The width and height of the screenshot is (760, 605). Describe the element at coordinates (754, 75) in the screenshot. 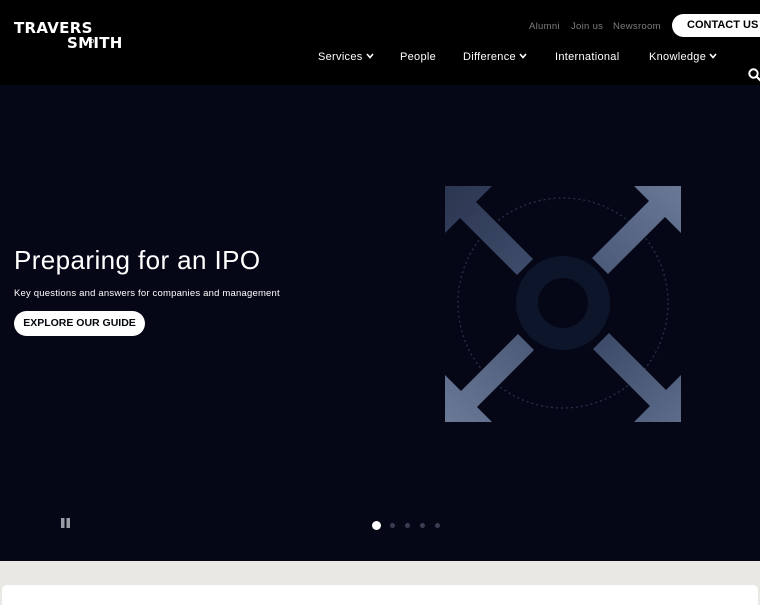

I see `search-icon` at that location.